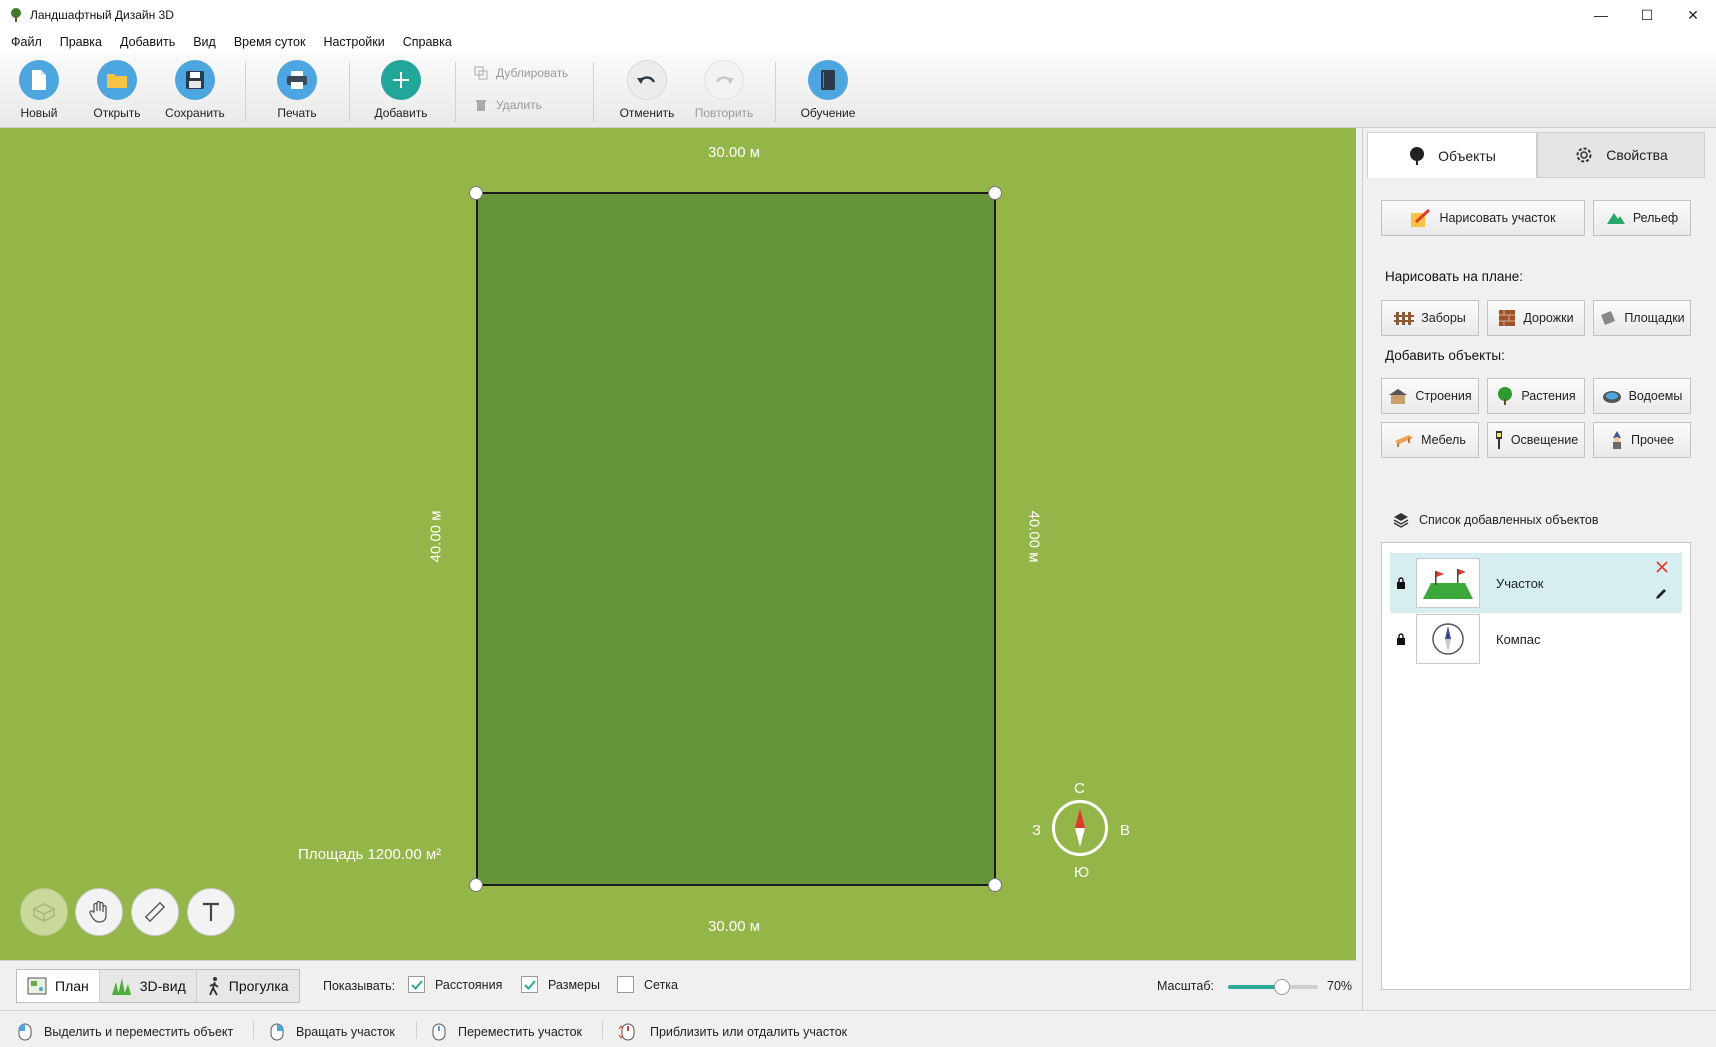 The image size is (1716, 1047). I want to click on edit-pencil-icon, so click(1661, 594).